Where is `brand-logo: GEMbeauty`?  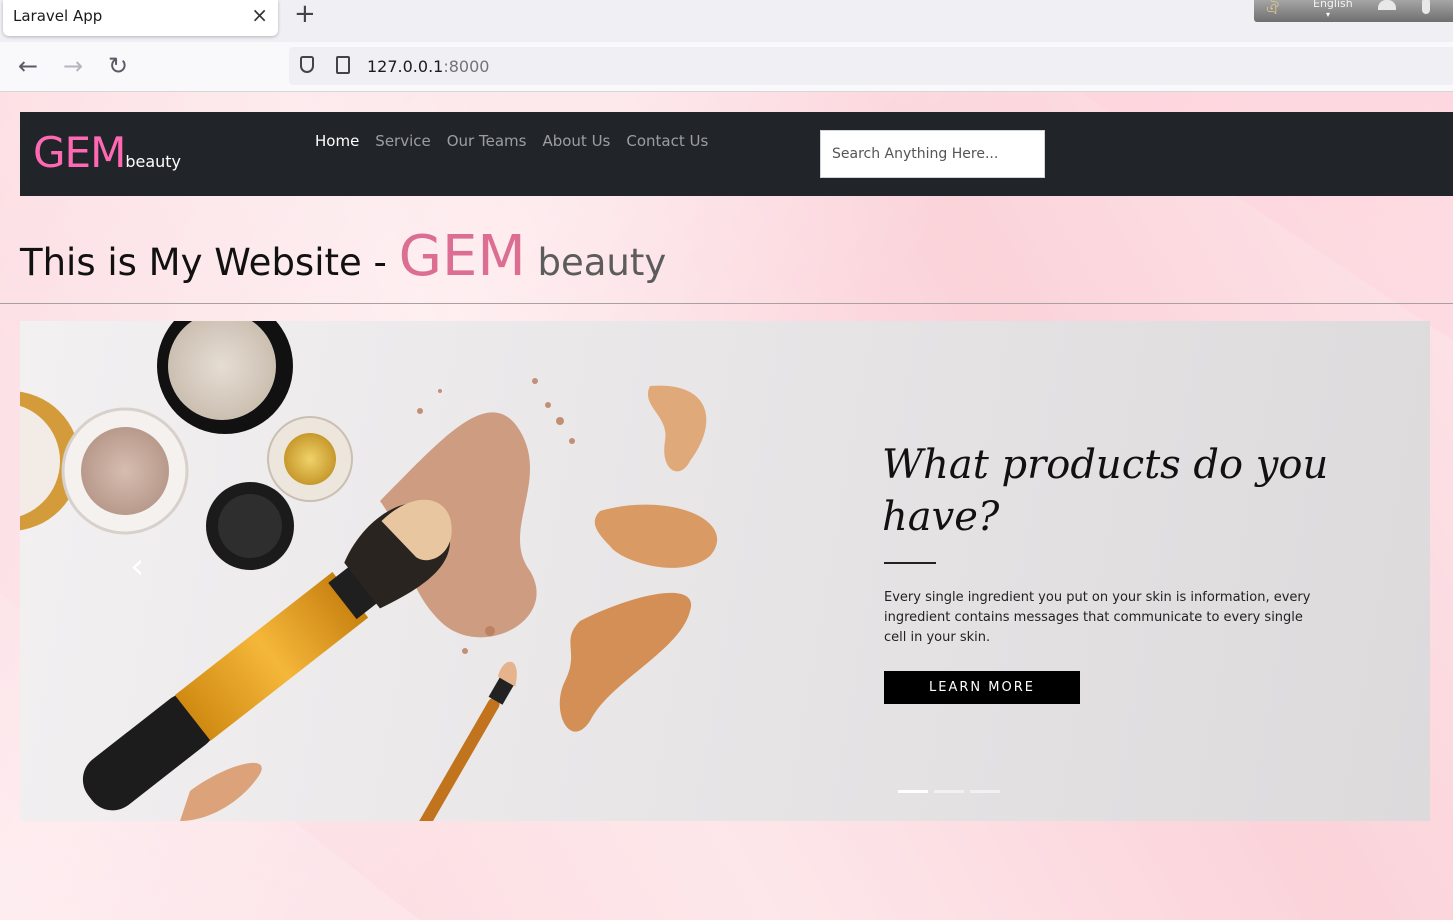 brand-logo: GEMbeauty is located at coordinates (107, 152).